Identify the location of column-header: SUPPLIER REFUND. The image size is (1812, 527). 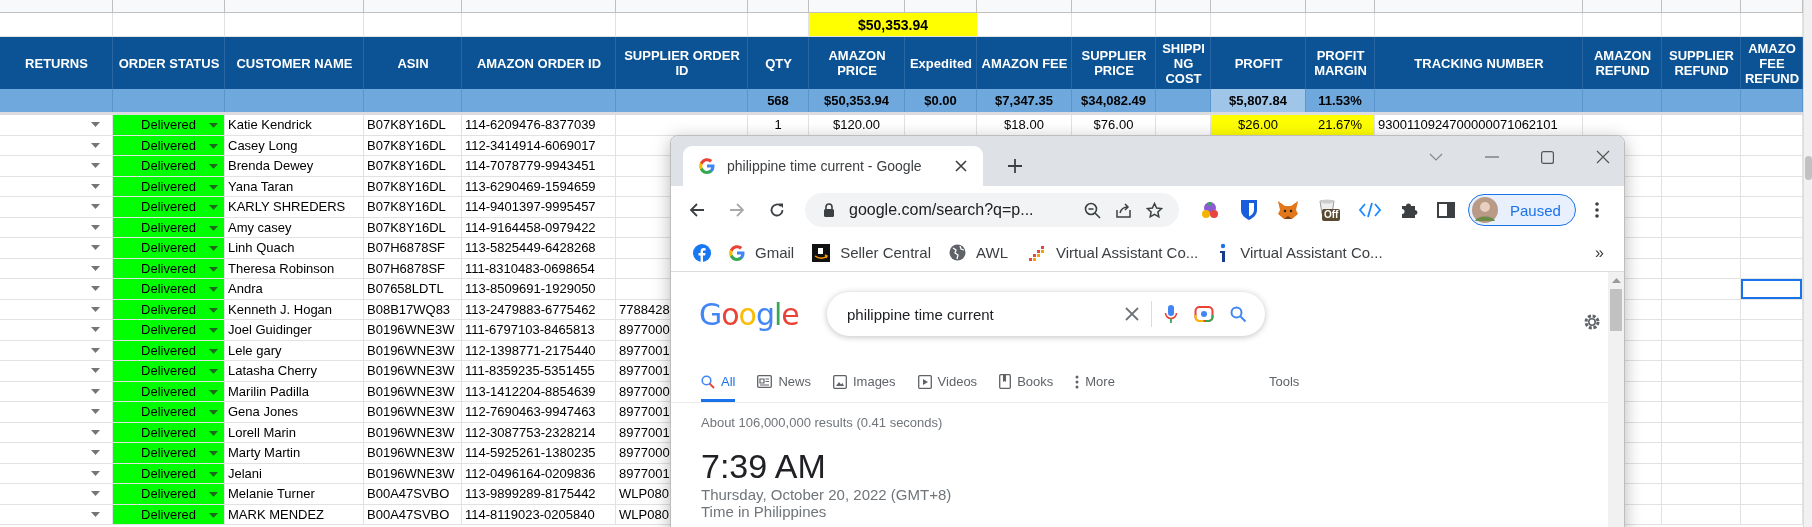
(1701, 63).